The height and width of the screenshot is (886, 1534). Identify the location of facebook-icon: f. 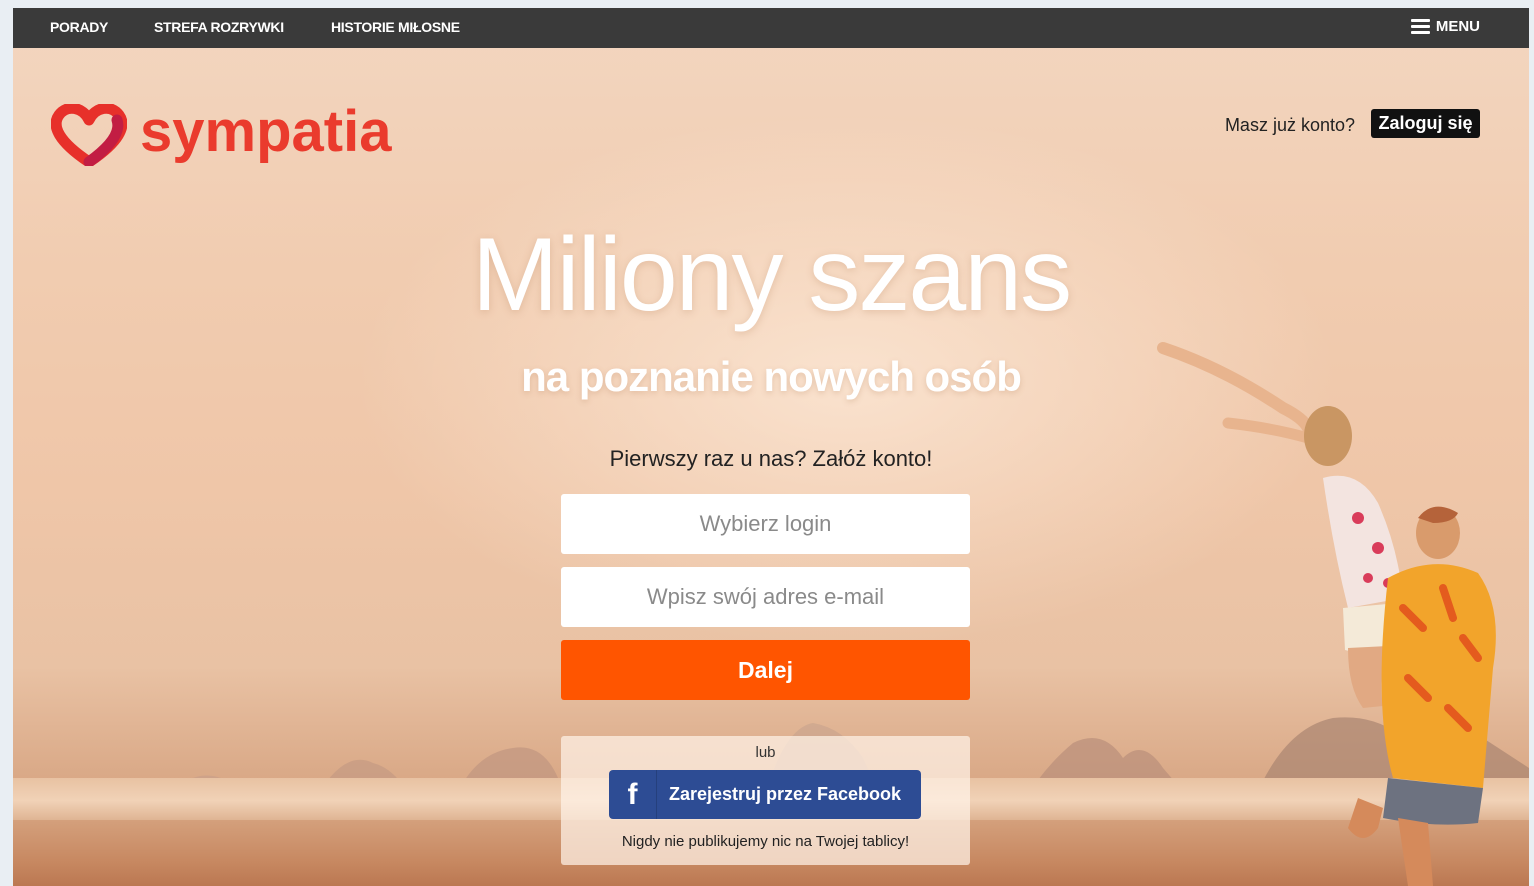
(633, 794).